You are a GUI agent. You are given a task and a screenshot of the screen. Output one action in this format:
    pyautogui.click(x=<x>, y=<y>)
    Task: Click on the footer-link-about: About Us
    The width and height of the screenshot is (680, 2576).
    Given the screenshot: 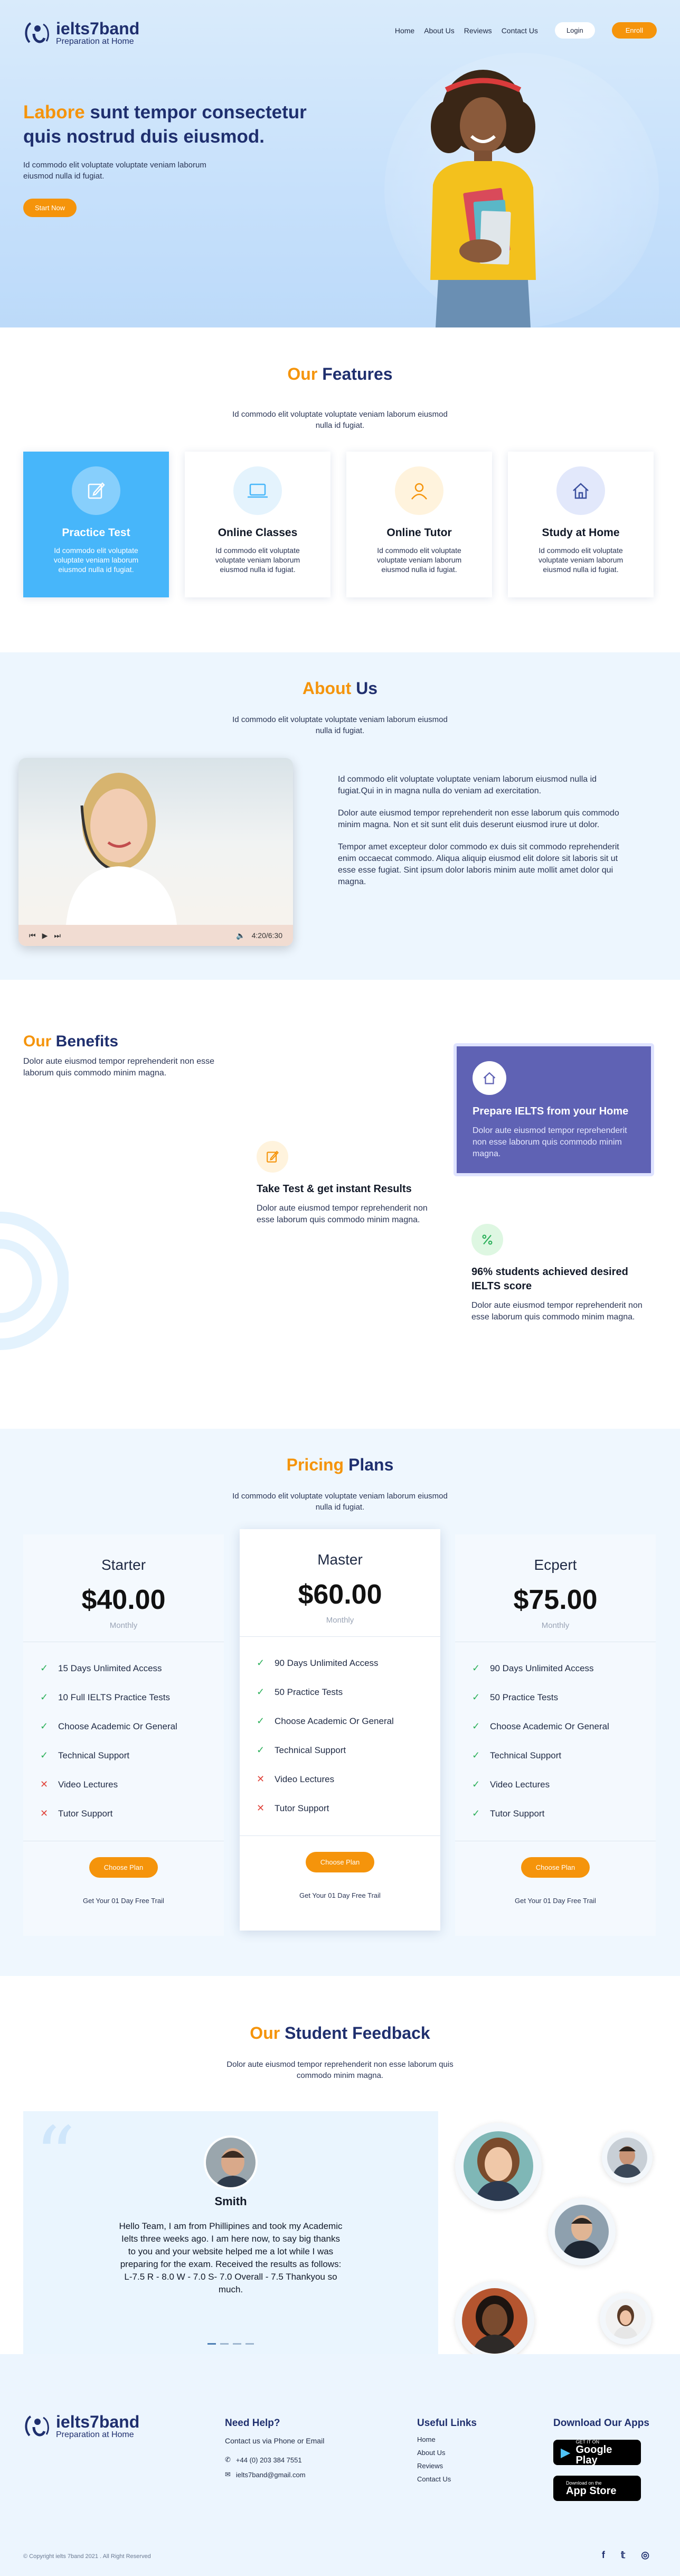 What is the action you would take?
    pyautogui.click(x=447, y=2453)
    